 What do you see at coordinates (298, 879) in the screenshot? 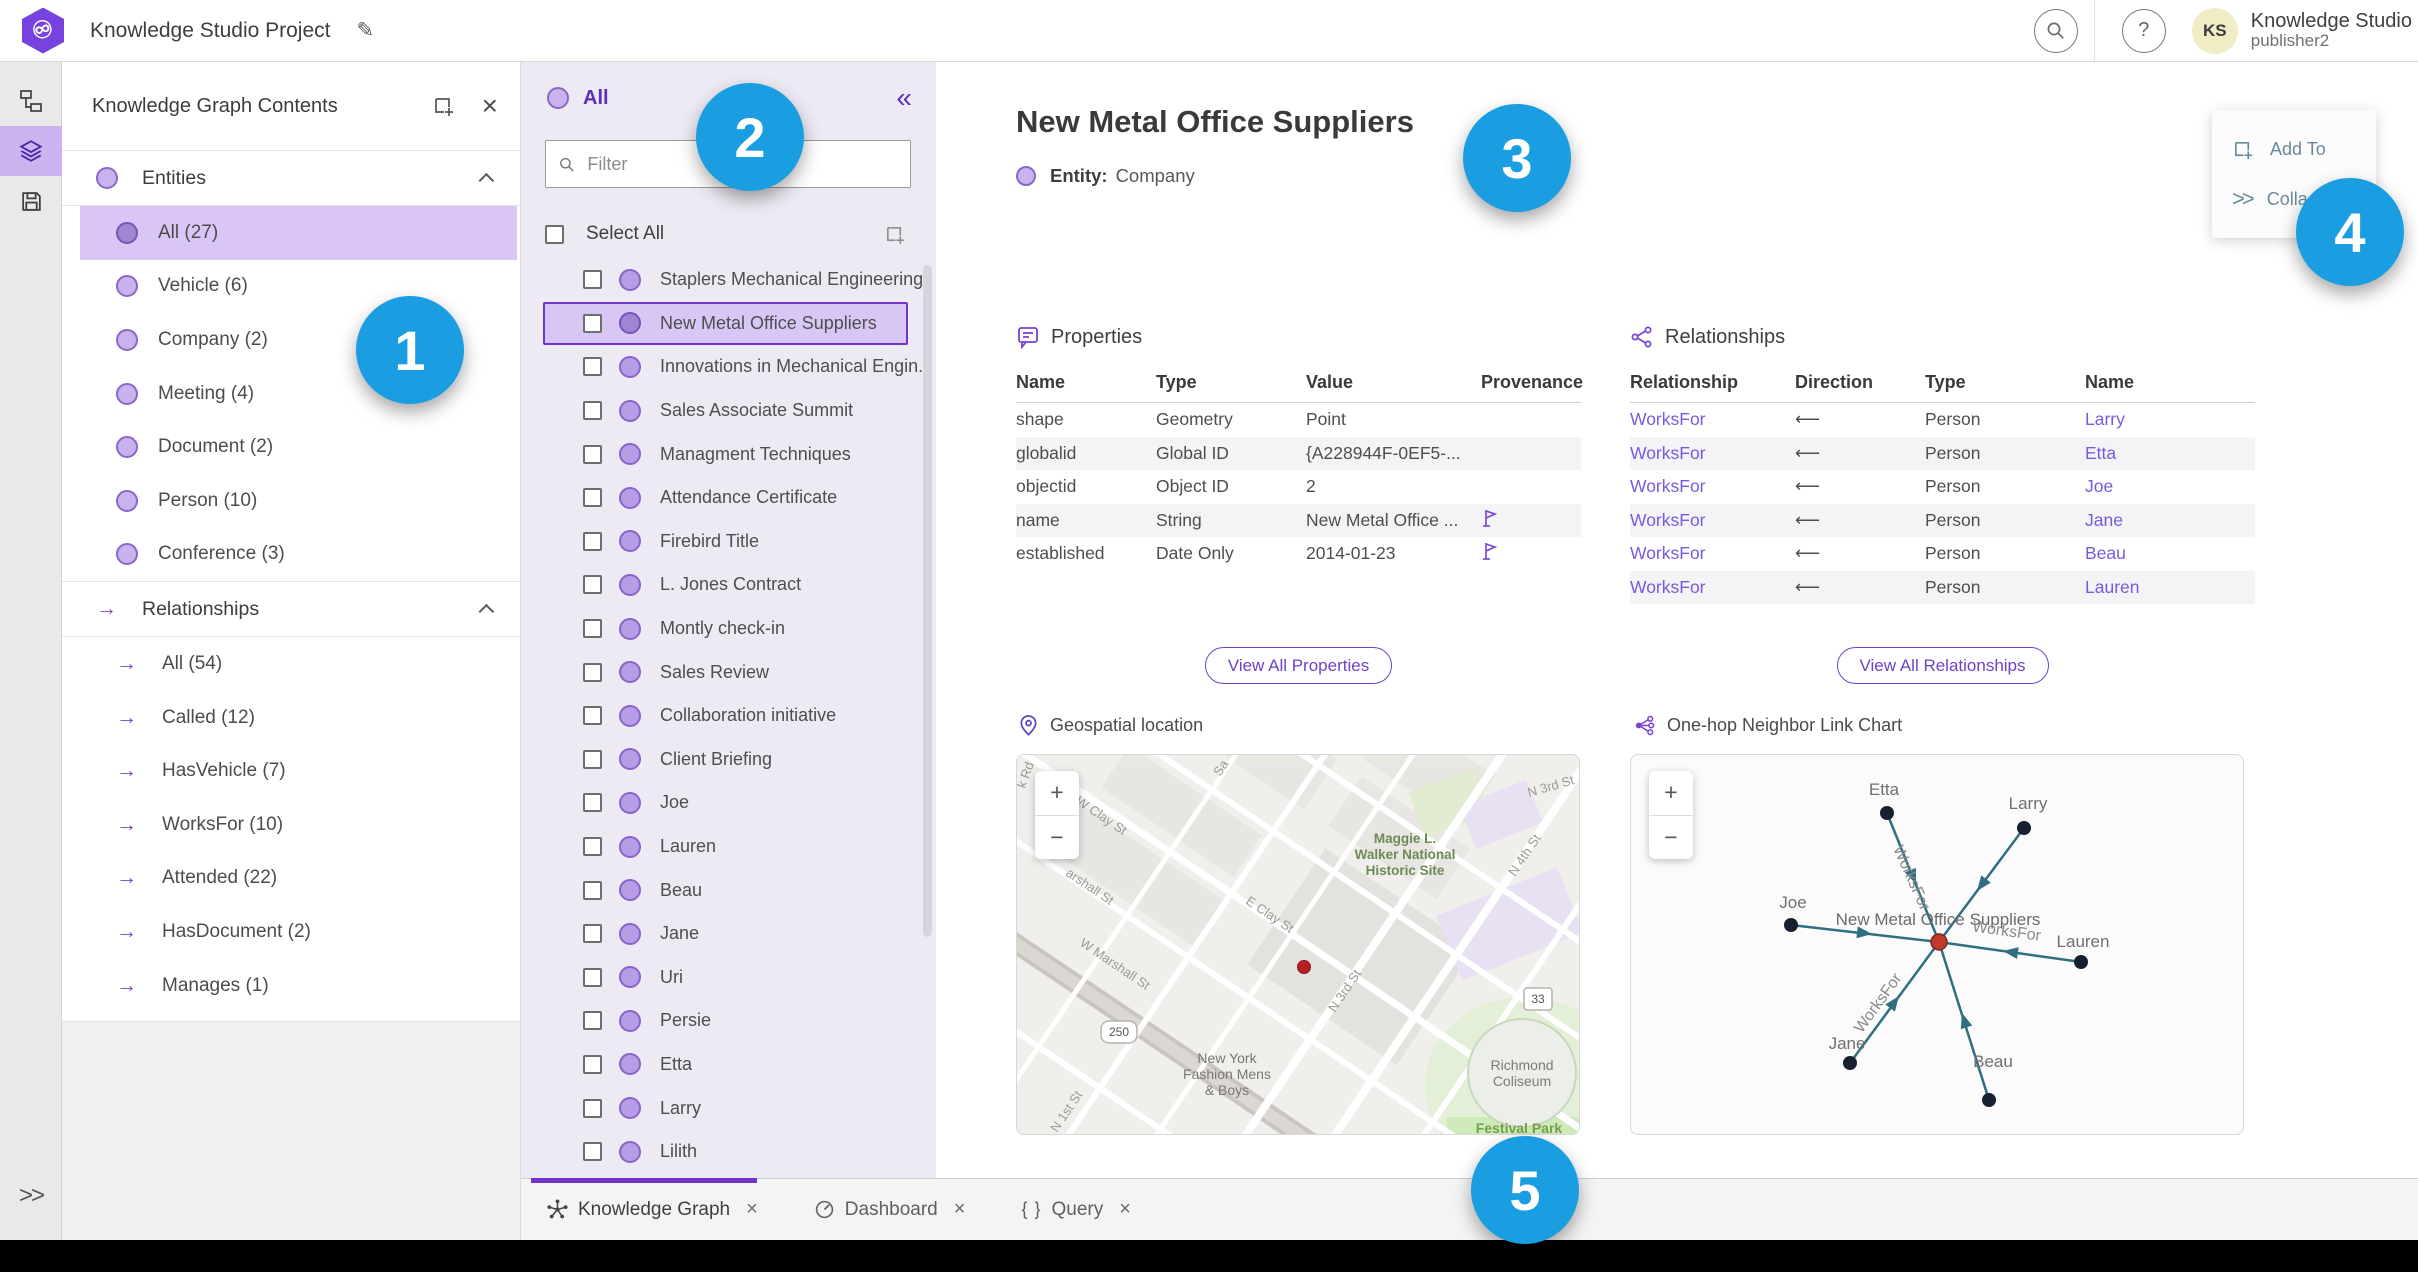
I see `relationship-type-item: → Attended (22)` at bounding box center [298, 879].